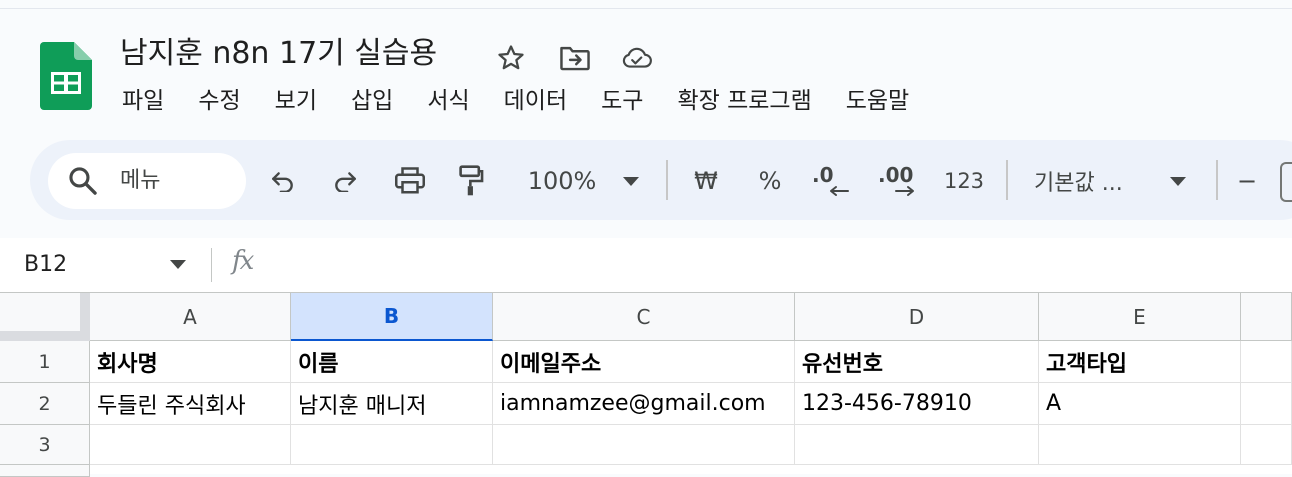 The image size is (1292, 477). I want to click on paint-format-icon, so click(471, 181).